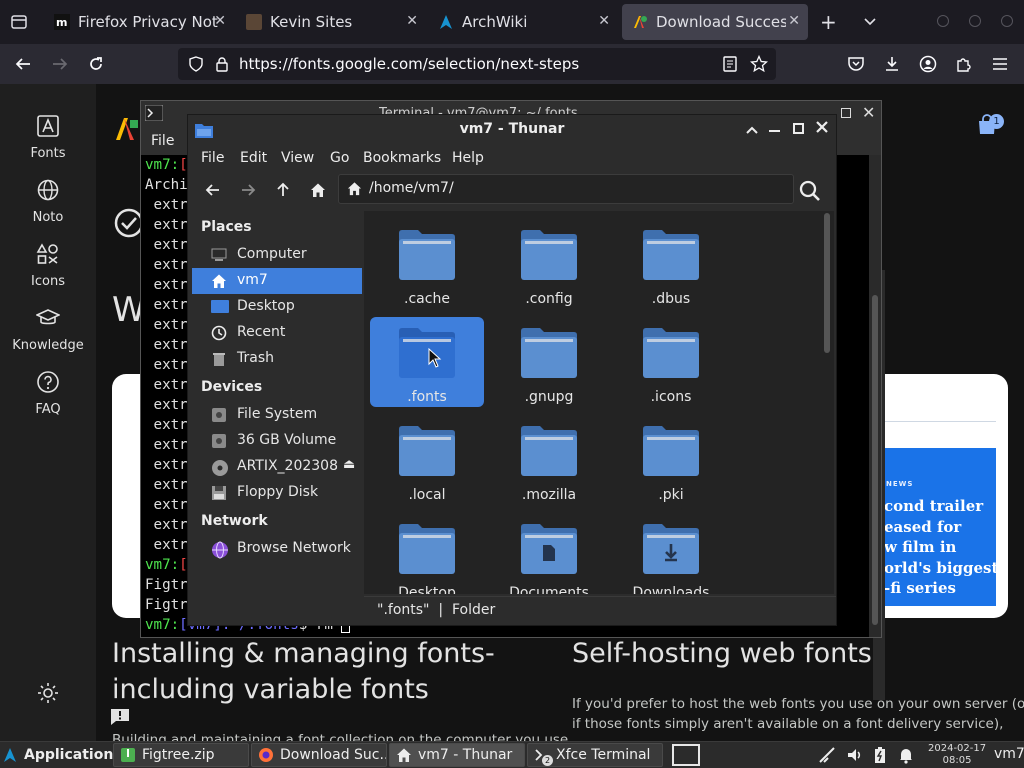 The image size is (1024, 768). What do you see at coordinates (277, 493) in the screenshot?
I see `sidebar-item-floppy: Floppy Disk` at bounding box center [277, 493].